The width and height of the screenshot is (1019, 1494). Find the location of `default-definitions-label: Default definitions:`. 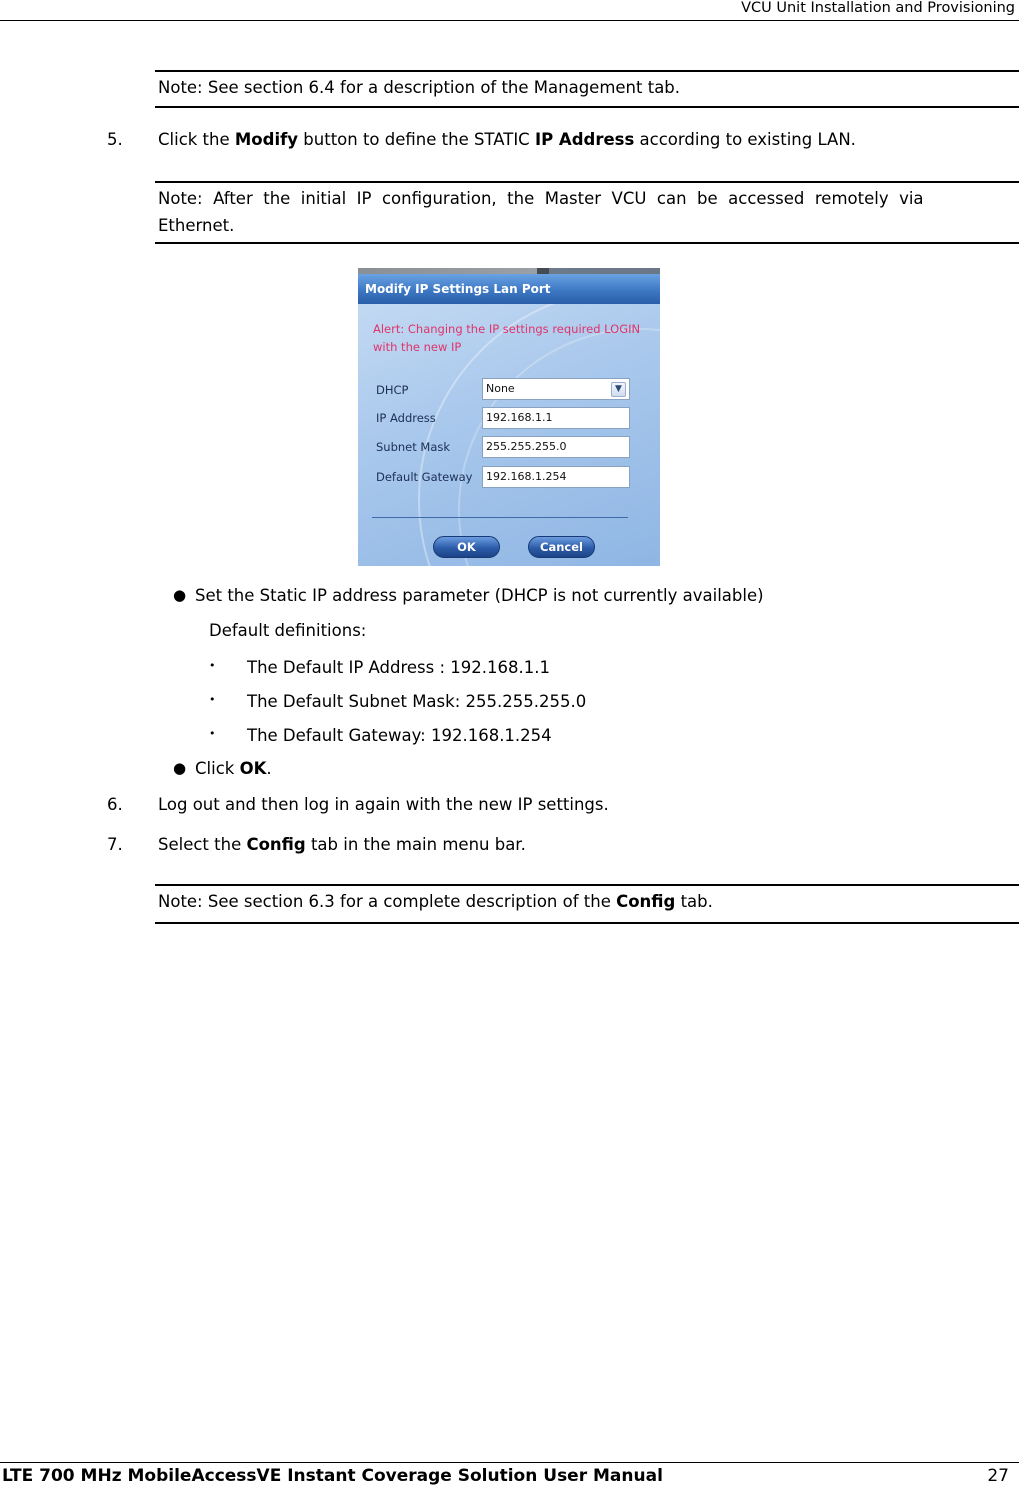

default-definitions-label: Default definitions: is located at coordinates (288, 630).